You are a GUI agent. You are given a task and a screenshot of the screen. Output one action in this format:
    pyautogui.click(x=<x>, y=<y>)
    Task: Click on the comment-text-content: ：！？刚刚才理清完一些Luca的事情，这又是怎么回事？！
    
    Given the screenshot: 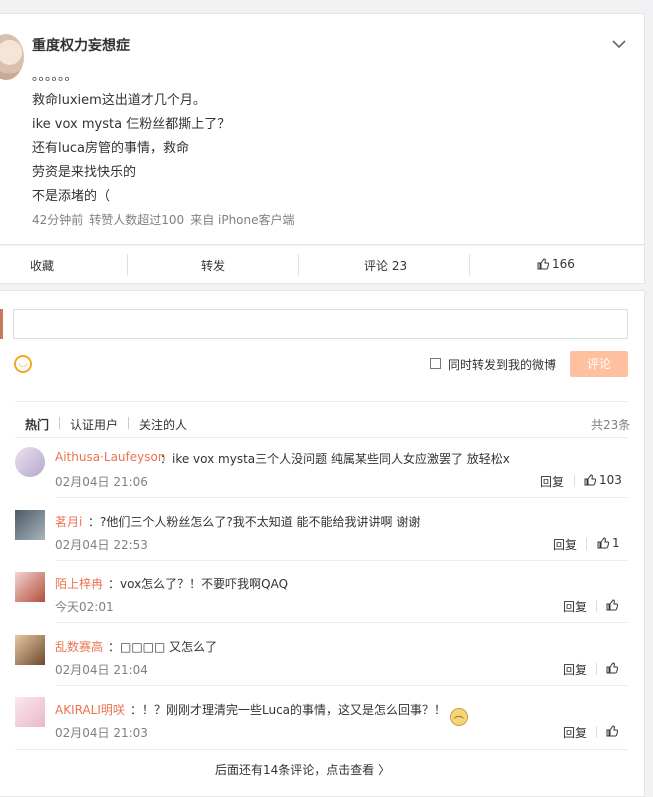 What is the action you would take?
    pyautogui.click(x=288, y=710)
    